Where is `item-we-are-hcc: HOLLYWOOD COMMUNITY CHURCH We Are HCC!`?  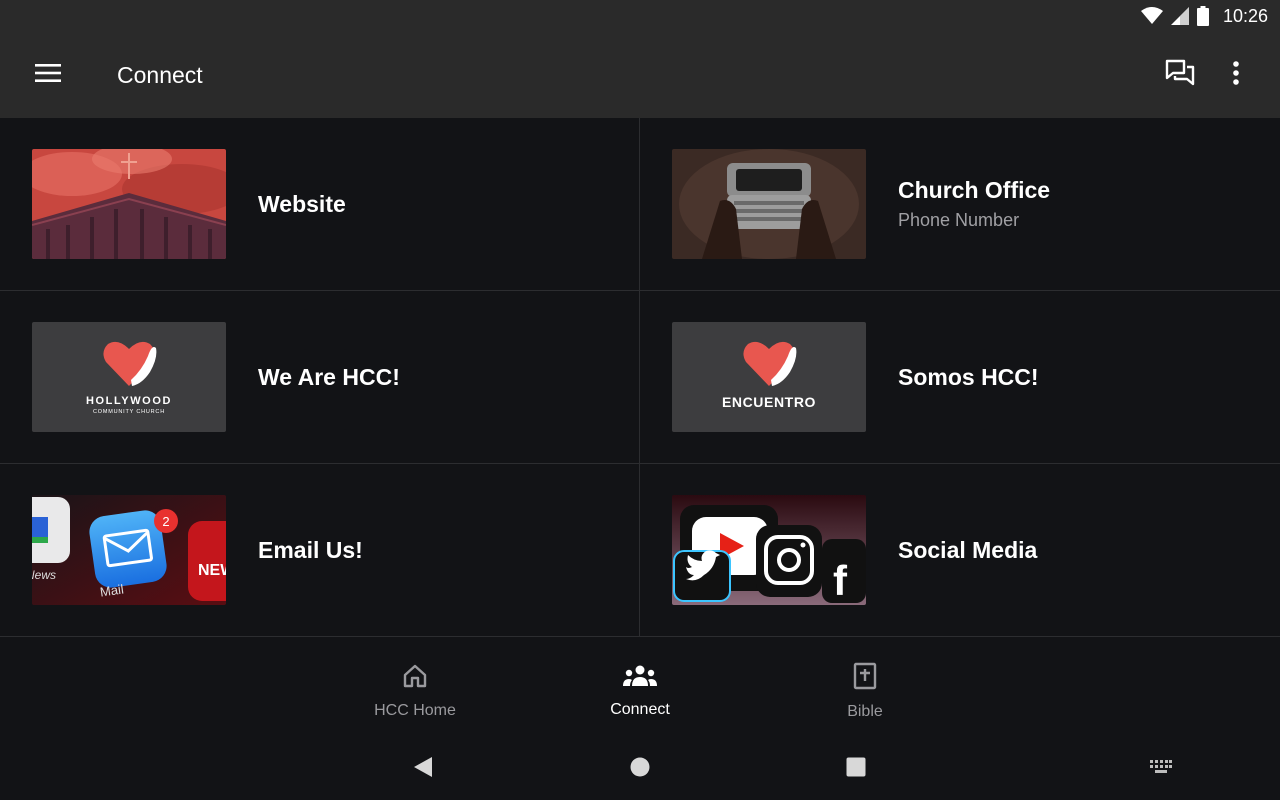
item-we-are-hcc: HOLLYWOOD COMMUNITY CHURCH We Are HCC! is located at coordinates (320, 377).